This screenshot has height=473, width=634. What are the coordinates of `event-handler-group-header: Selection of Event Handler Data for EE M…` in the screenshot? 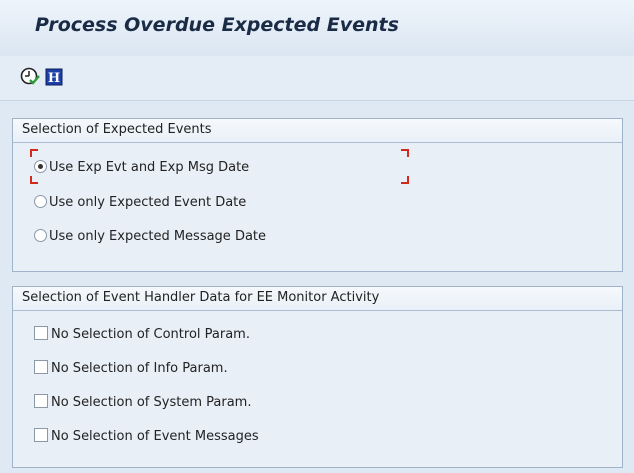 It's located at (317, 299).